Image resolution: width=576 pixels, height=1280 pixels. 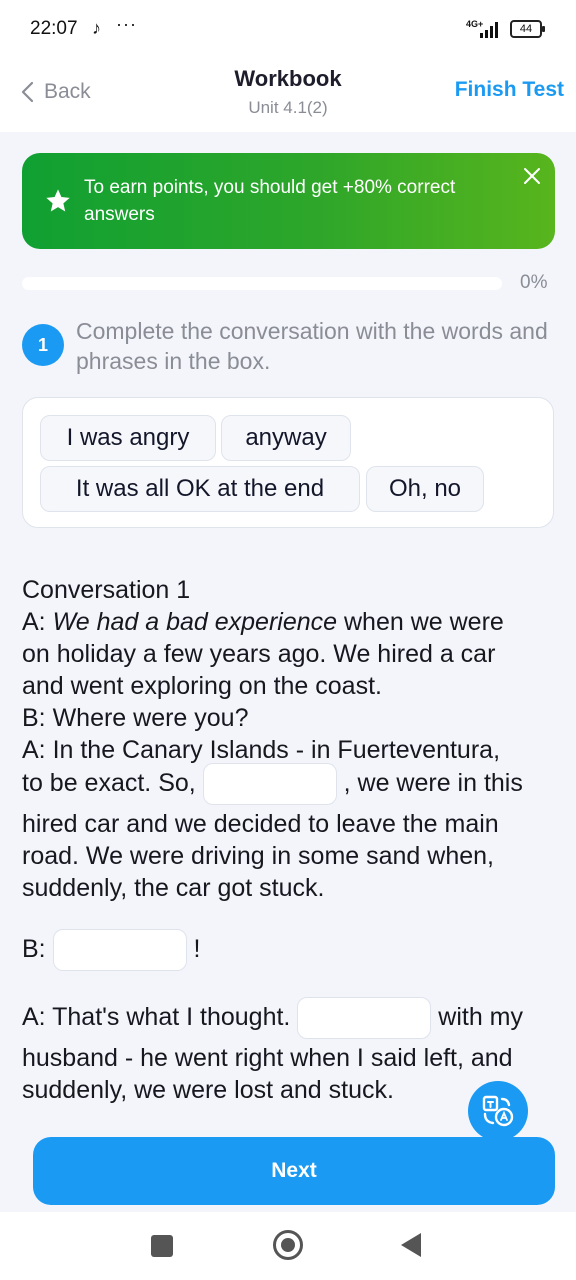 What do you see at coordinates (290, 950) in the screenshot?
I see `conversation-line: B: !` at bounding box center [290, 950].